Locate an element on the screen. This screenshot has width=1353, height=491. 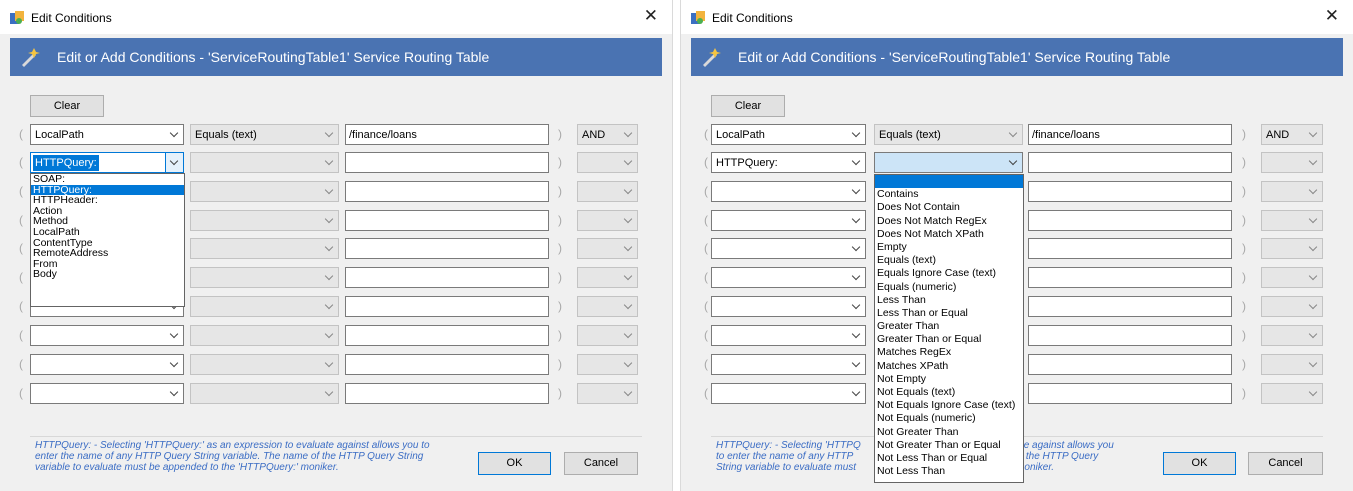
dropdown-option is located at coordinates (949, 182).